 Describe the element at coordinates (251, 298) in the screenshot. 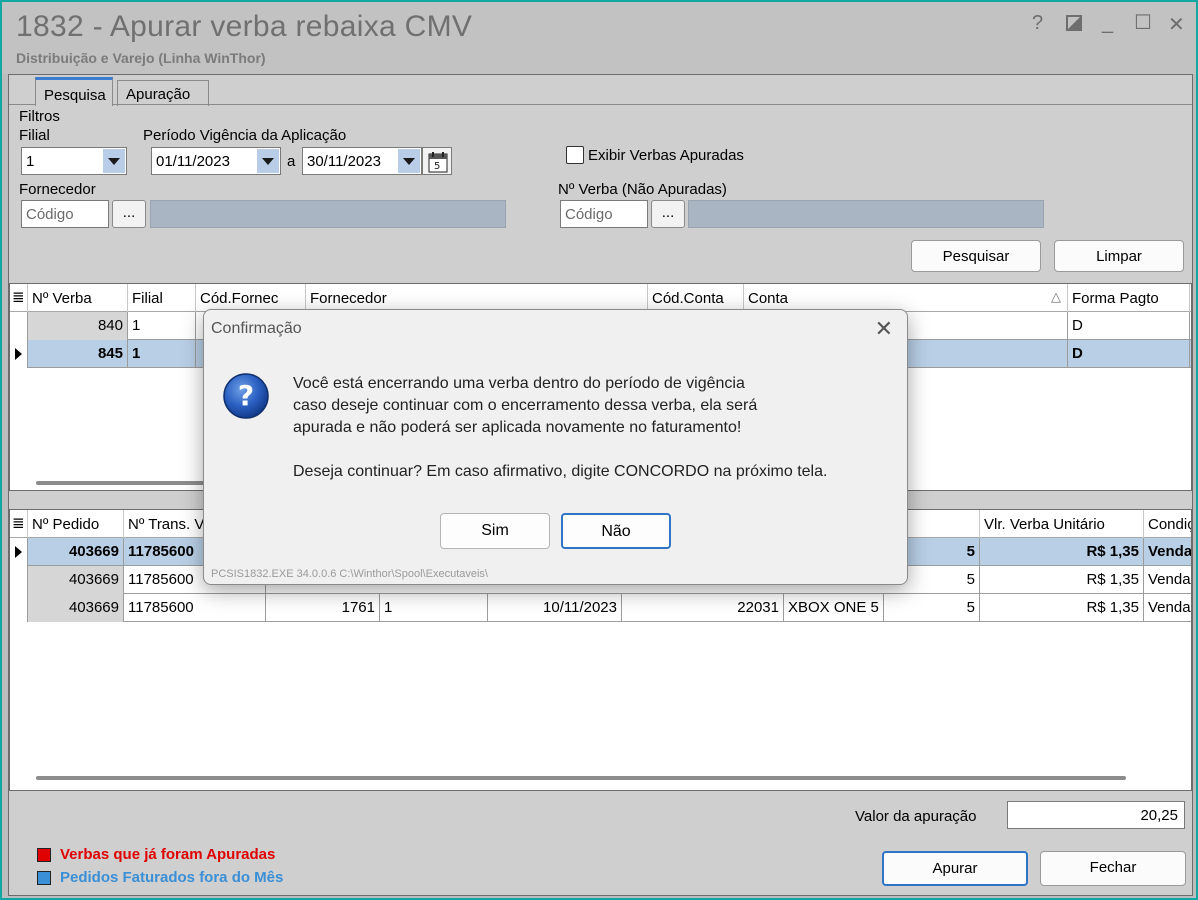

I see `header-codfornec: Cód.Fornec` at that location.